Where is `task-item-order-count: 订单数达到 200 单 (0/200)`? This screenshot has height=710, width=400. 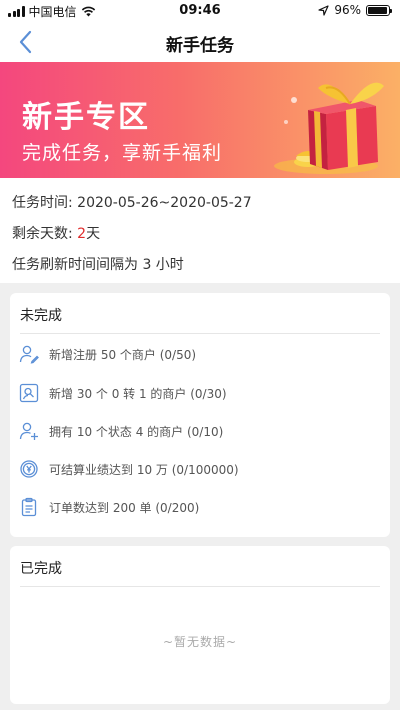
task-item-order-count: 订单数达到 200 单 (0/200) is located at coordinates (198, 507).